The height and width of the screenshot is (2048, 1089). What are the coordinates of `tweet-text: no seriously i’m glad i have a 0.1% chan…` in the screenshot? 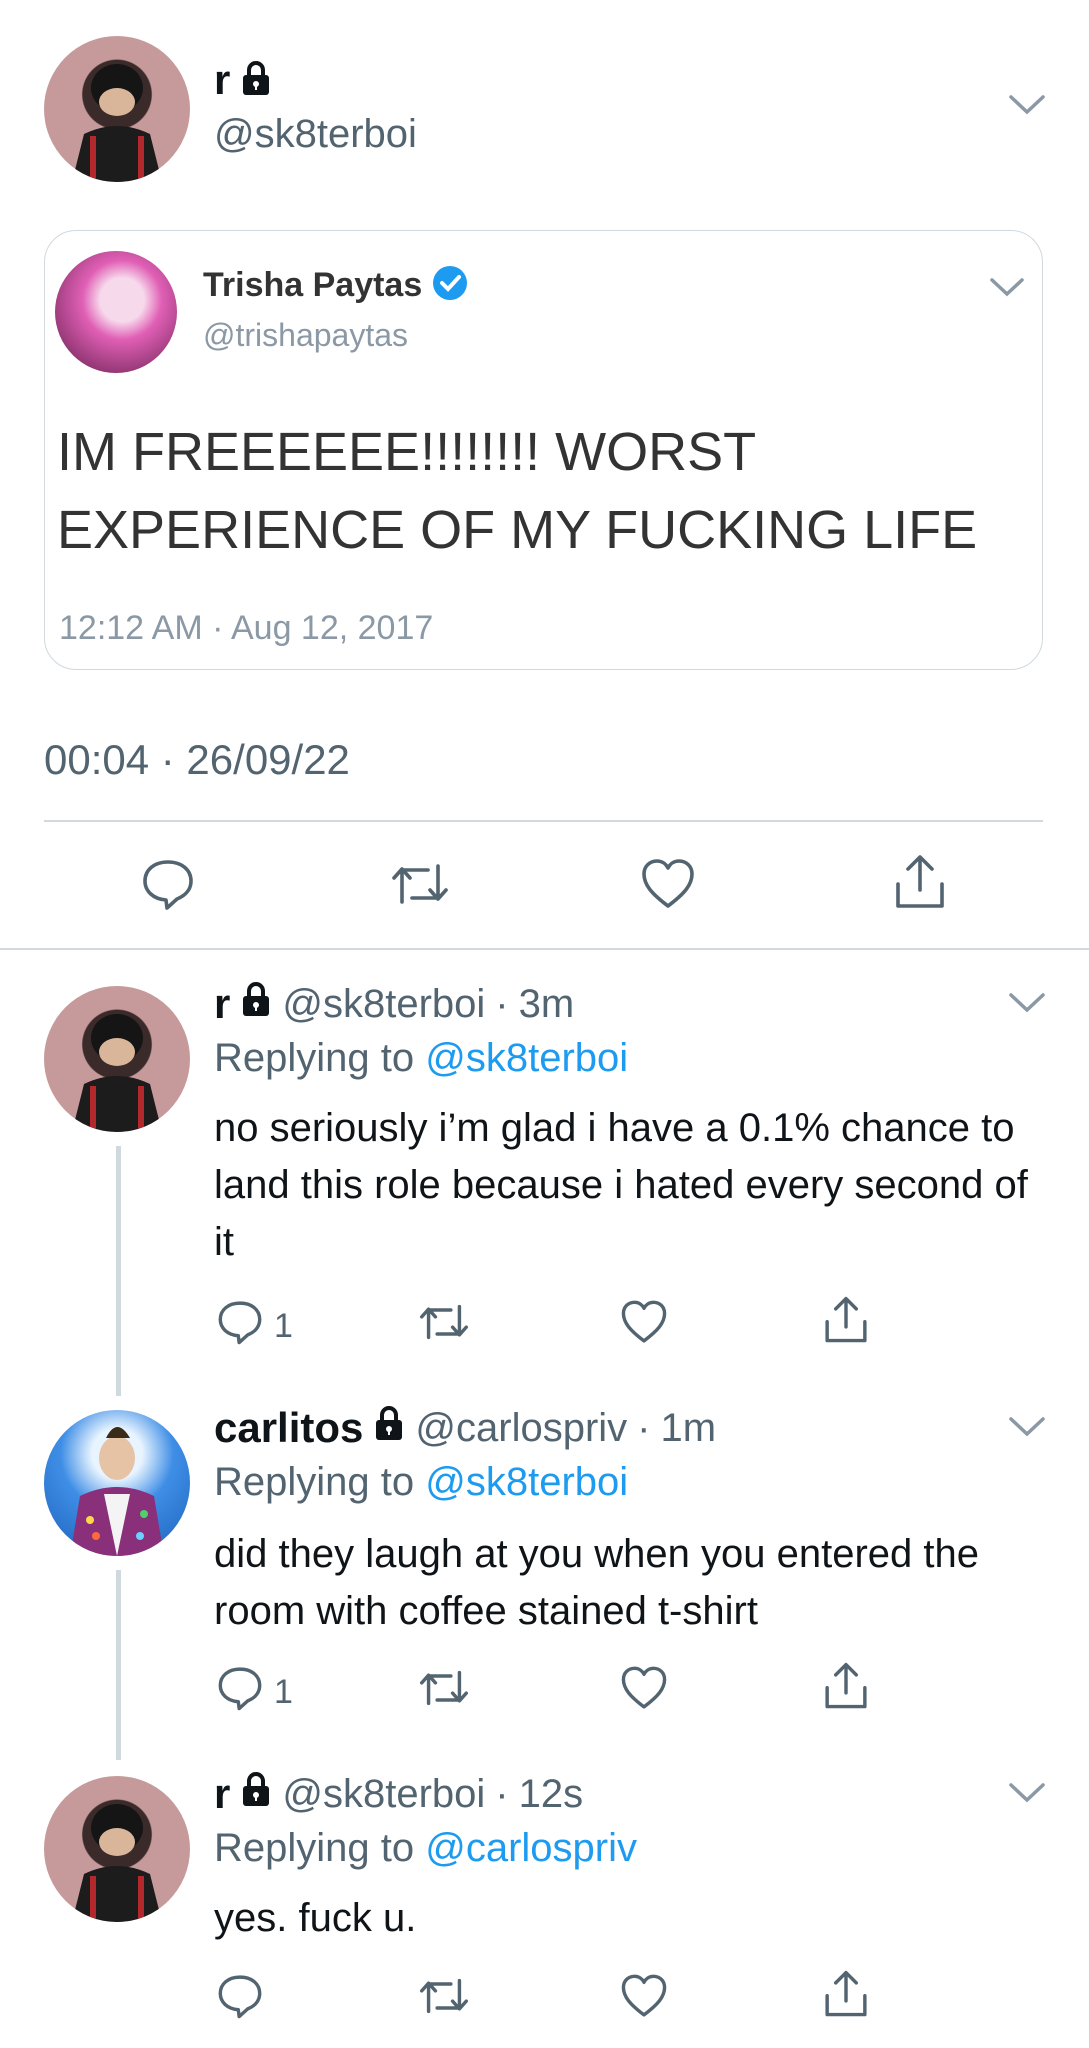 It's located at (621, 1185).